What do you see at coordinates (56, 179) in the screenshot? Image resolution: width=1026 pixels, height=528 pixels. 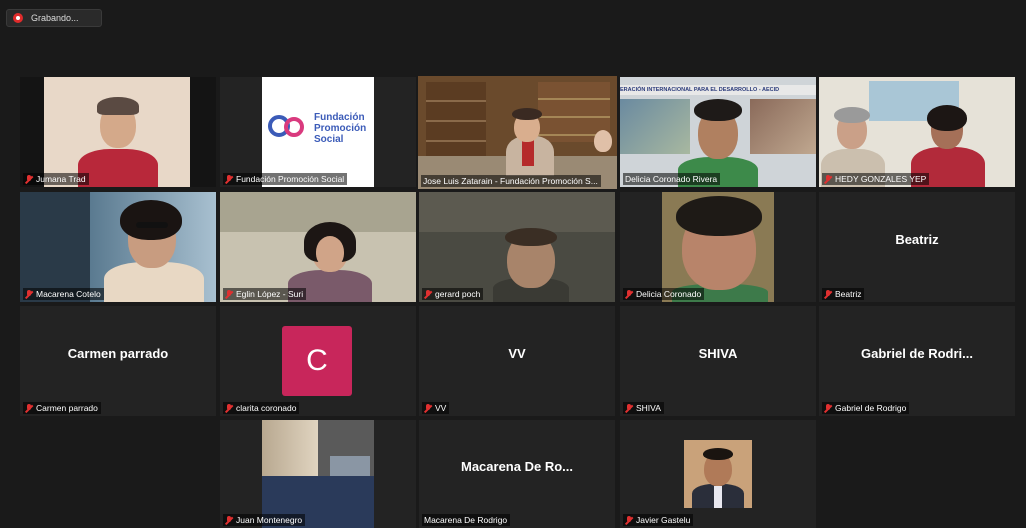 I see `participant-name: Jumana Trad` at bounding box center [56, 179].